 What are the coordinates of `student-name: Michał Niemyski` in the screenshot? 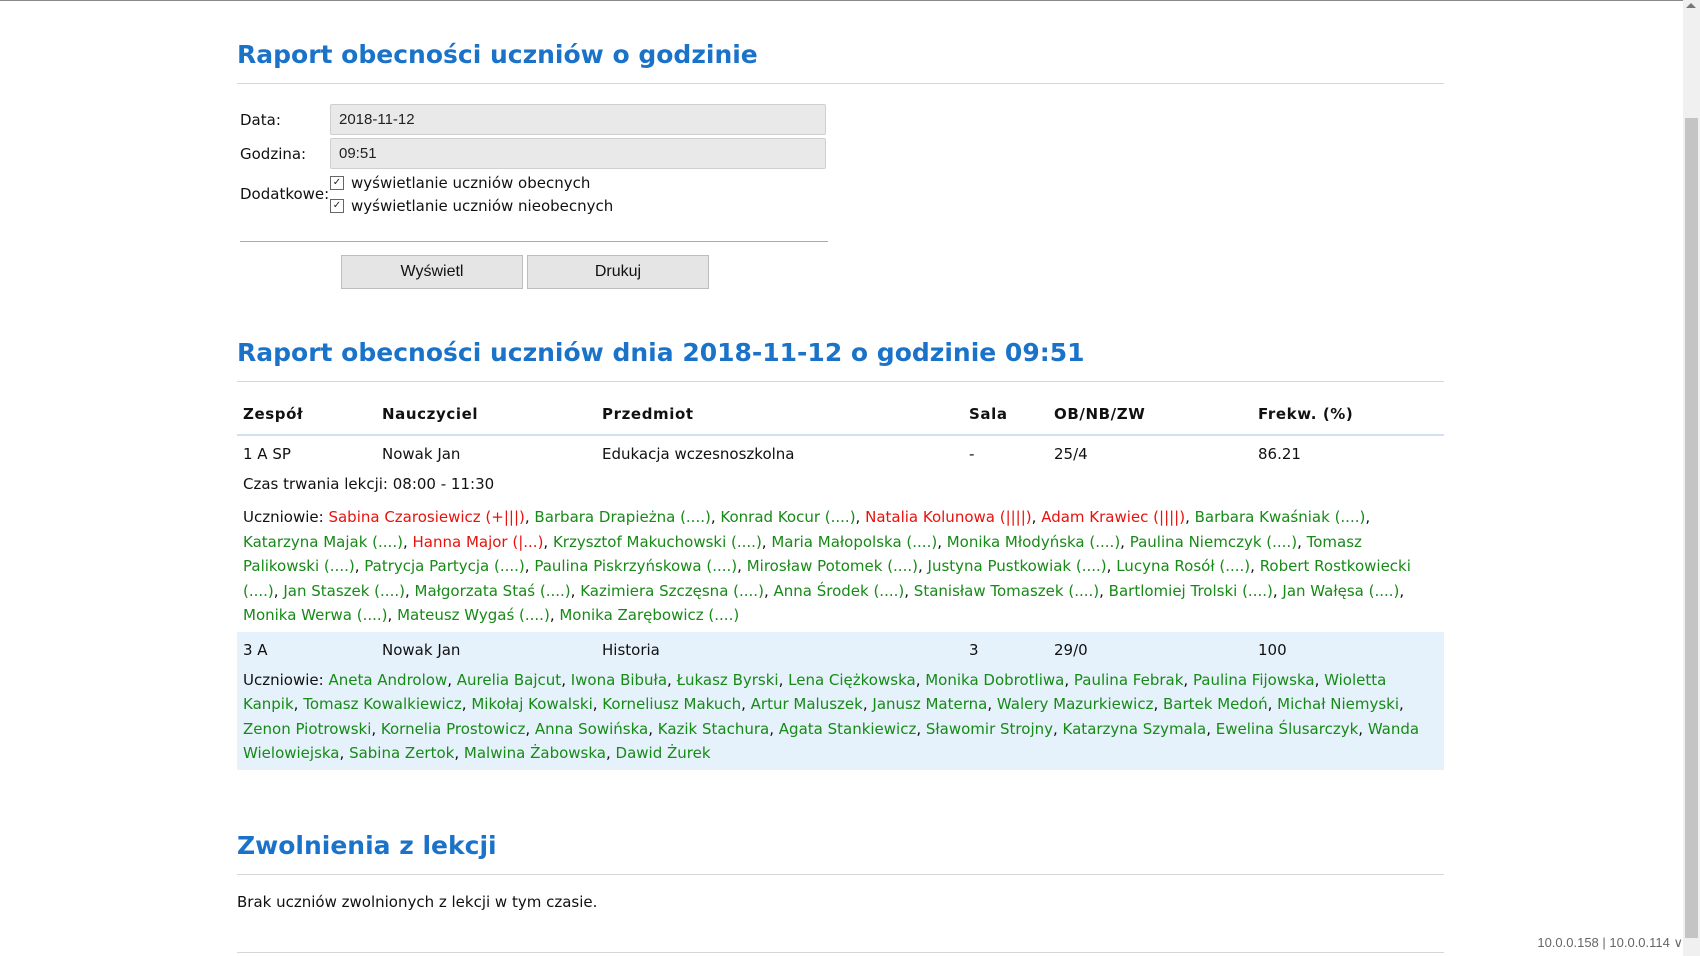 It's located at (1338, 704).